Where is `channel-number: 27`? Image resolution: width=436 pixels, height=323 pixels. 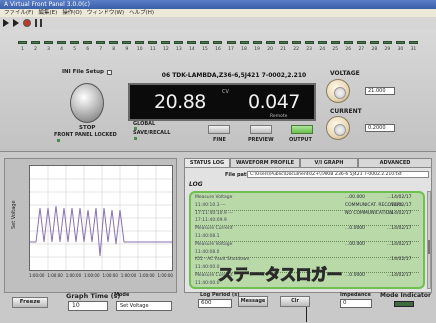
channel-number: 27 is located at coordinates (361, 49).